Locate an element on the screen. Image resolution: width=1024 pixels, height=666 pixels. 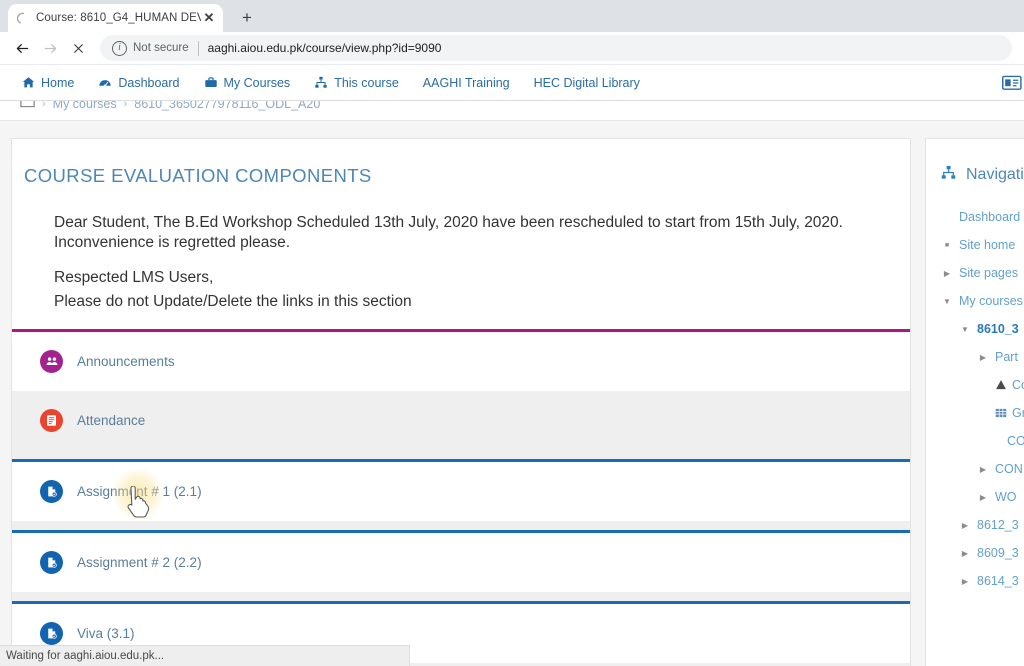
folder-icon is located at coordinates (27, 106).